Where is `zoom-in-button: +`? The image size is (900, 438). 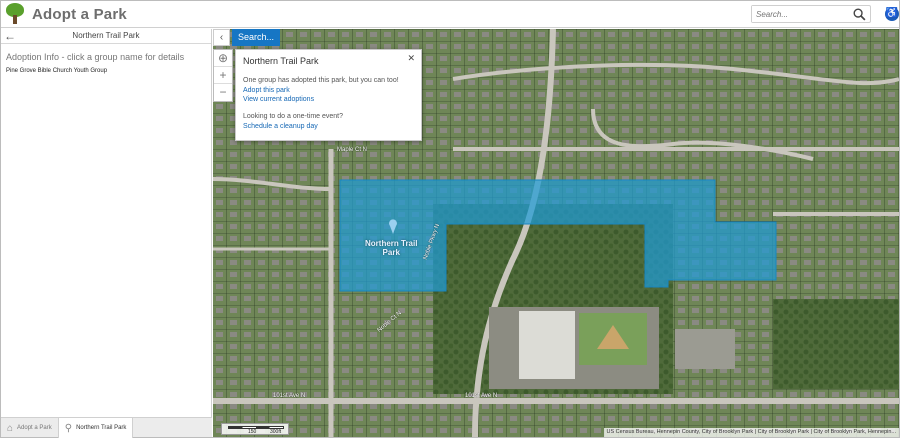 zoom-in-button: + is located at coordinates (223, 75).